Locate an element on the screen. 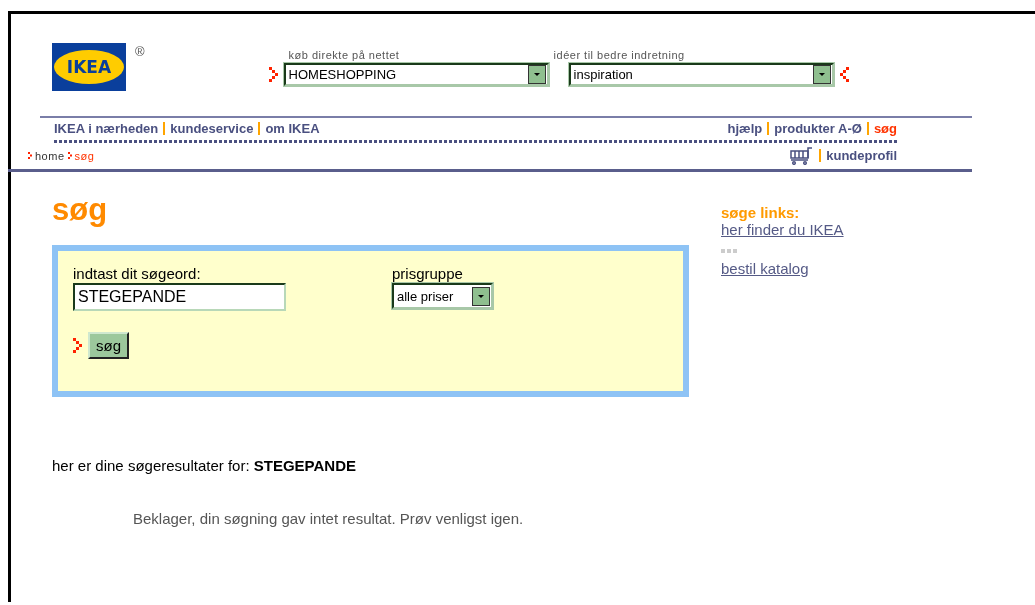 Image resolution: width=1035 pixels, height=605 pixels. chevron-left-icon is located at coordinates (844, 74).